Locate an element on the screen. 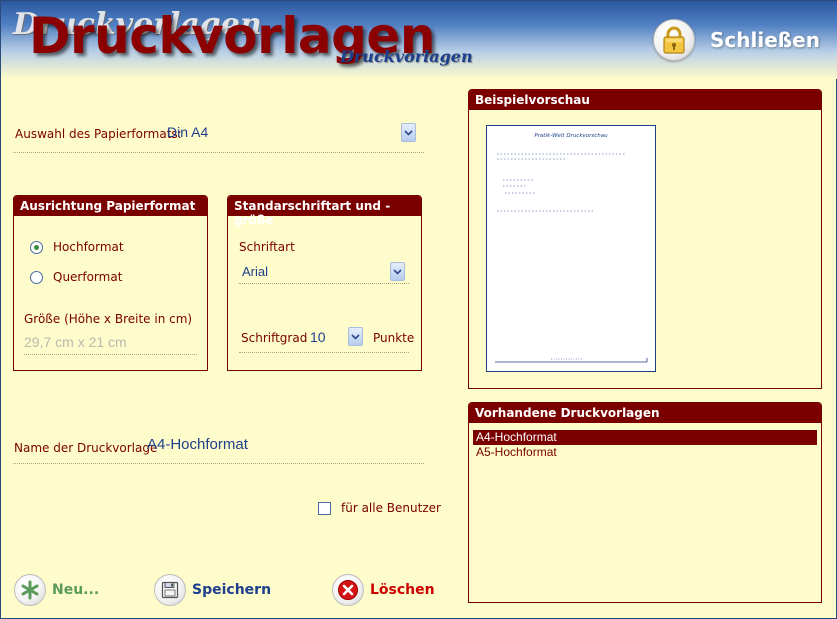  close-button: Schließen is located at coordinates (738, 40).